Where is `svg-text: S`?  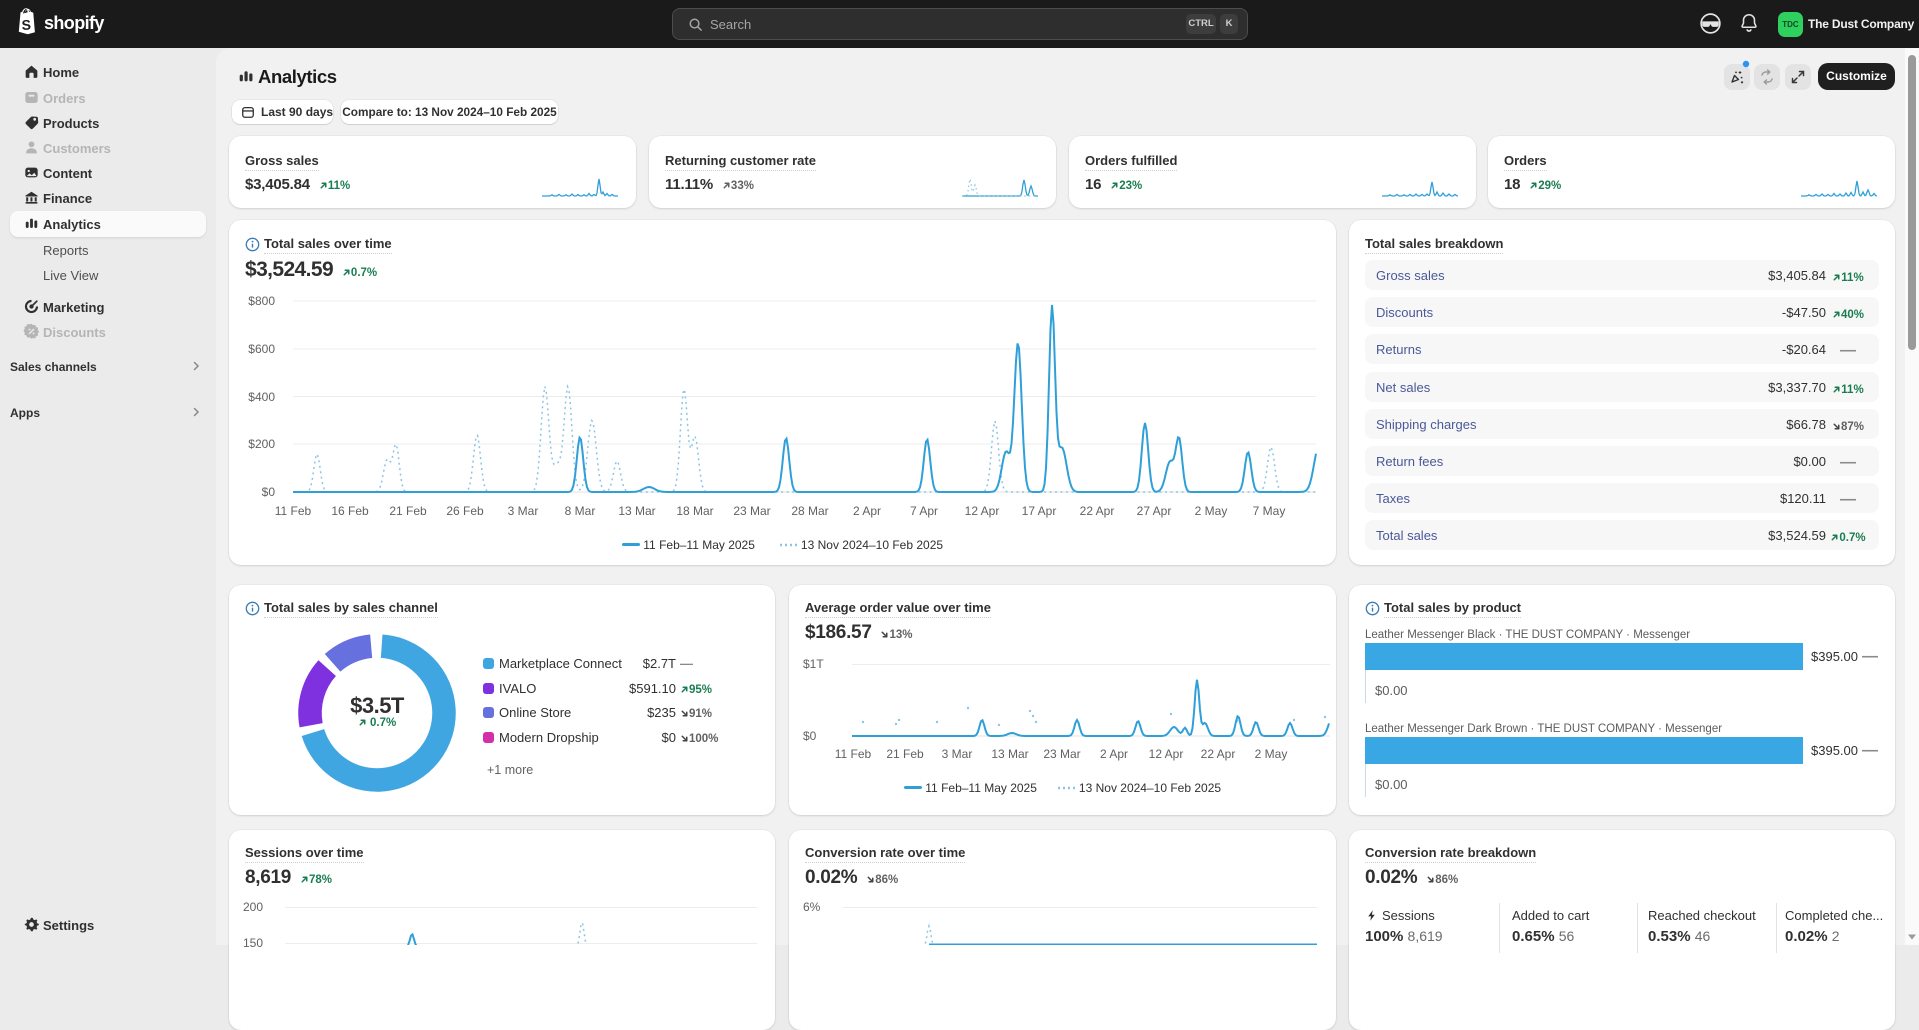 svg-text: S is located at coordinates (26, 25).